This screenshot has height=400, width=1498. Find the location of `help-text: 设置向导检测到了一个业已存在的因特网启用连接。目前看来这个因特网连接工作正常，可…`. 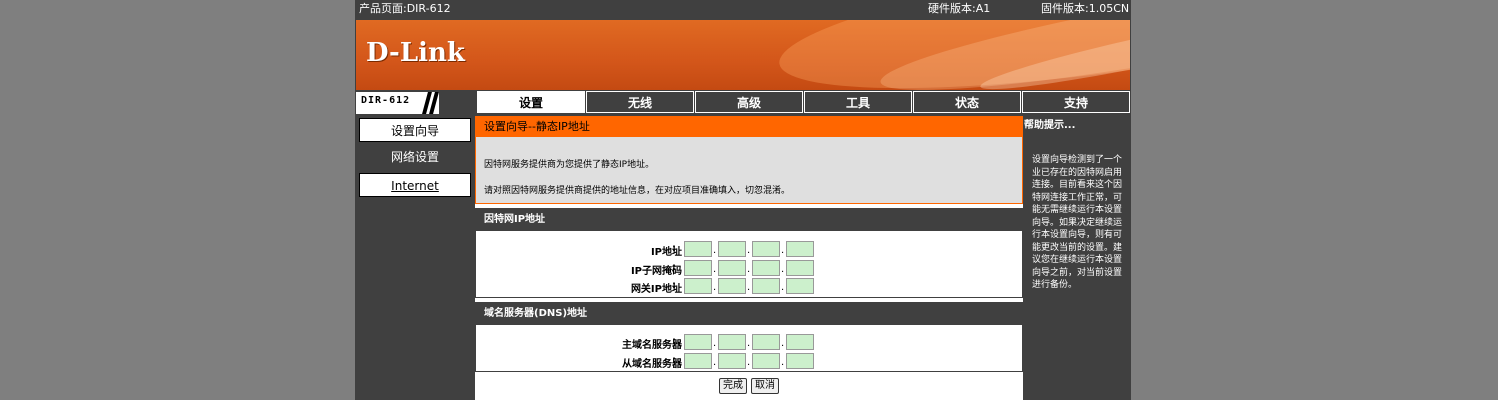

help-text: 设置向导检测到了一个业已存在的因特网启用连接。目前看来这个因特网连接工作正常，可… is located at coordinates (1077, 222).